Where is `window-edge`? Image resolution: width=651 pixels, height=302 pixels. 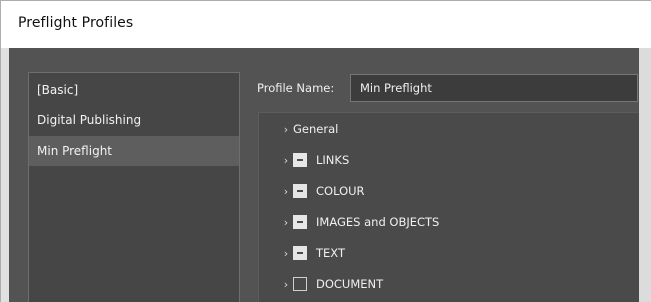 window-edge is located at coordinates (4, 175).